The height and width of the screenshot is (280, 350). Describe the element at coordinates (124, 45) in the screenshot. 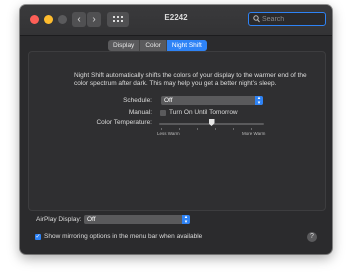

I see `tab-display: Display` at that location.